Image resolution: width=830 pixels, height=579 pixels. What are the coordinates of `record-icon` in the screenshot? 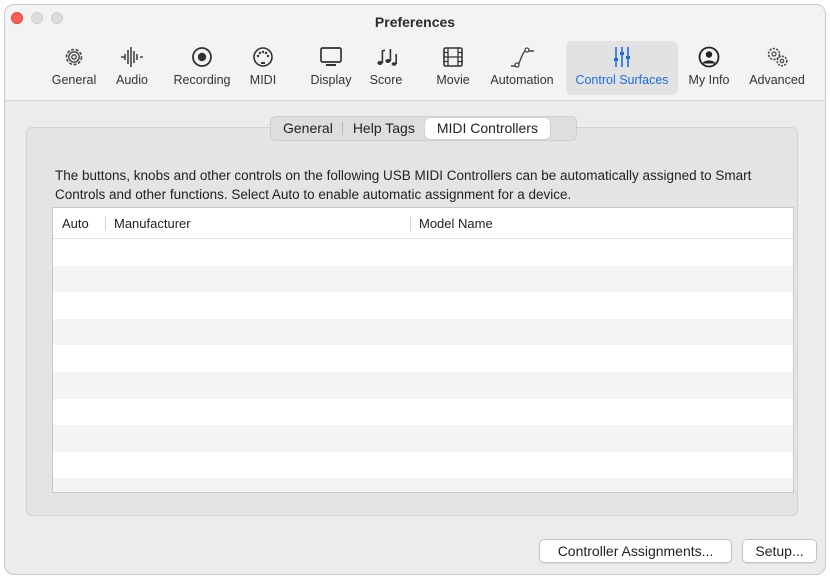 It's located at (202, 57).